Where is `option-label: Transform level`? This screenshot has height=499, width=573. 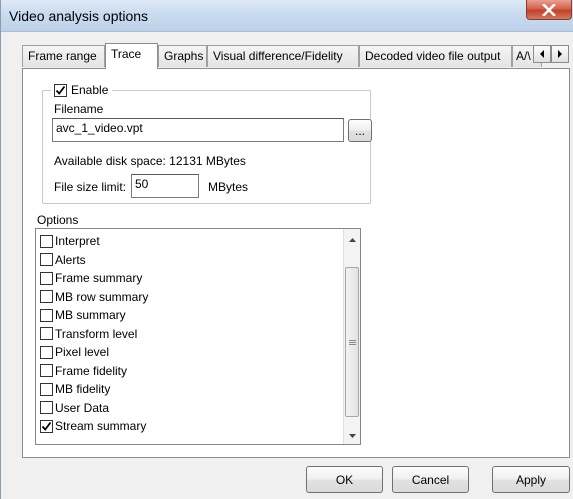 option-label: Transform level is located at coordinates (96, 333).